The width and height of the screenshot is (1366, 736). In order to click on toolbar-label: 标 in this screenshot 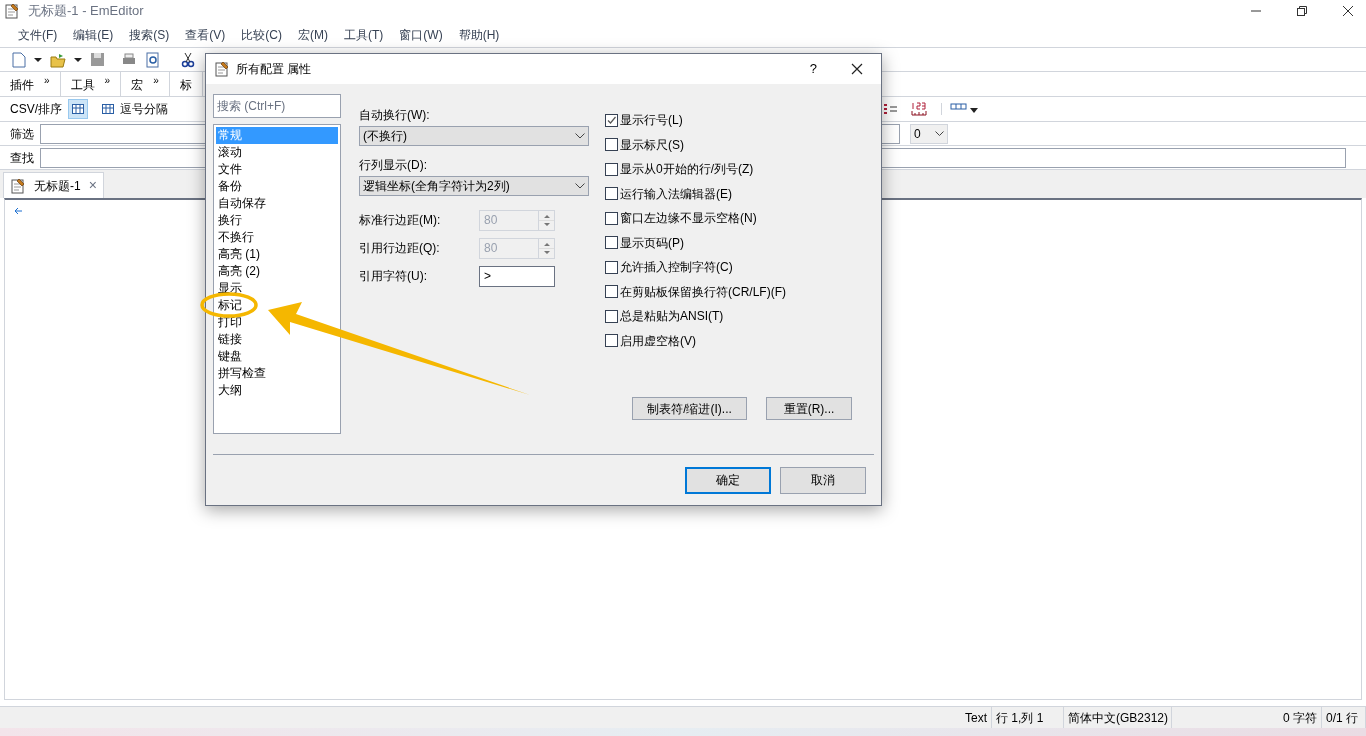, I will do `click(185, 85)`.